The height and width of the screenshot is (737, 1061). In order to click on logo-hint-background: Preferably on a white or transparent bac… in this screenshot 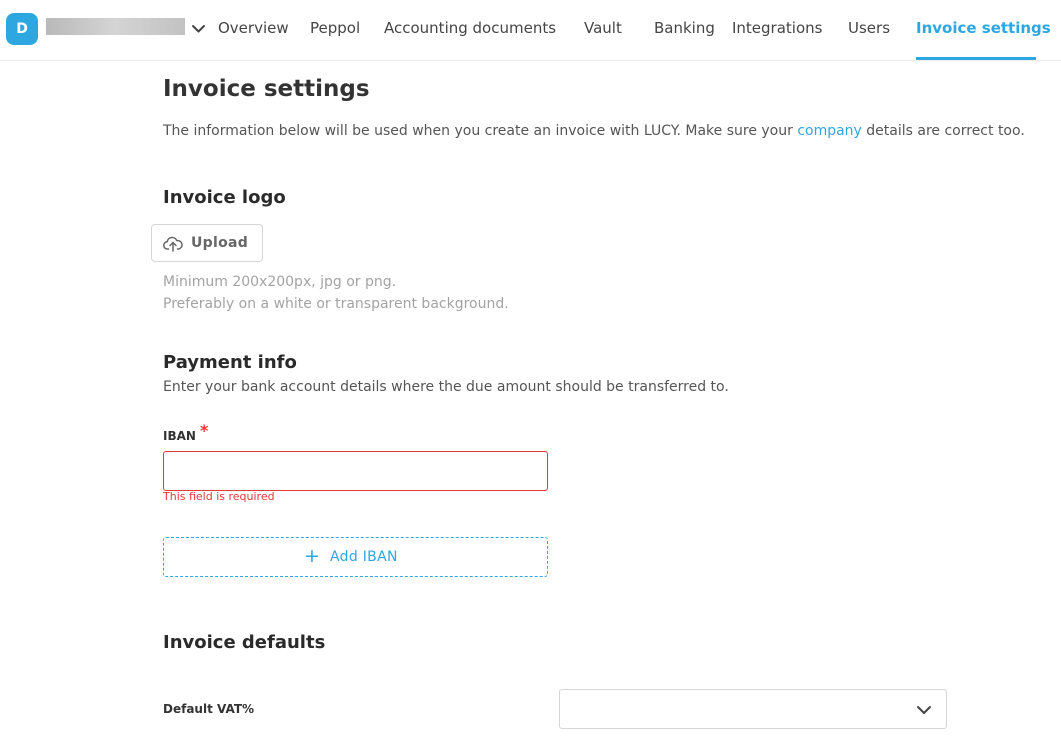, I will do `click(336, 304)`.